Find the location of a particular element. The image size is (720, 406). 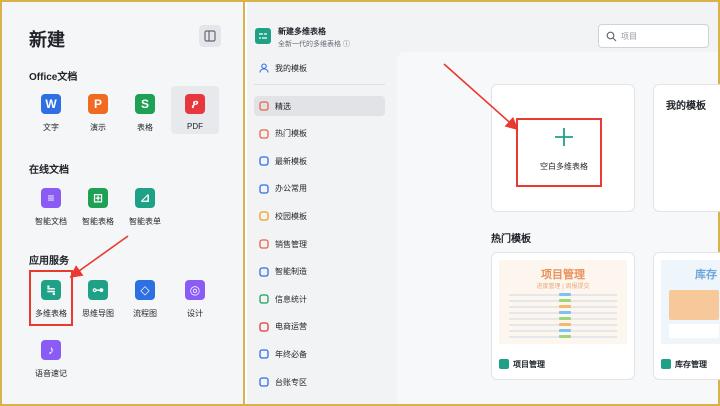

year-end-icon is located at coordinates (264, 354).